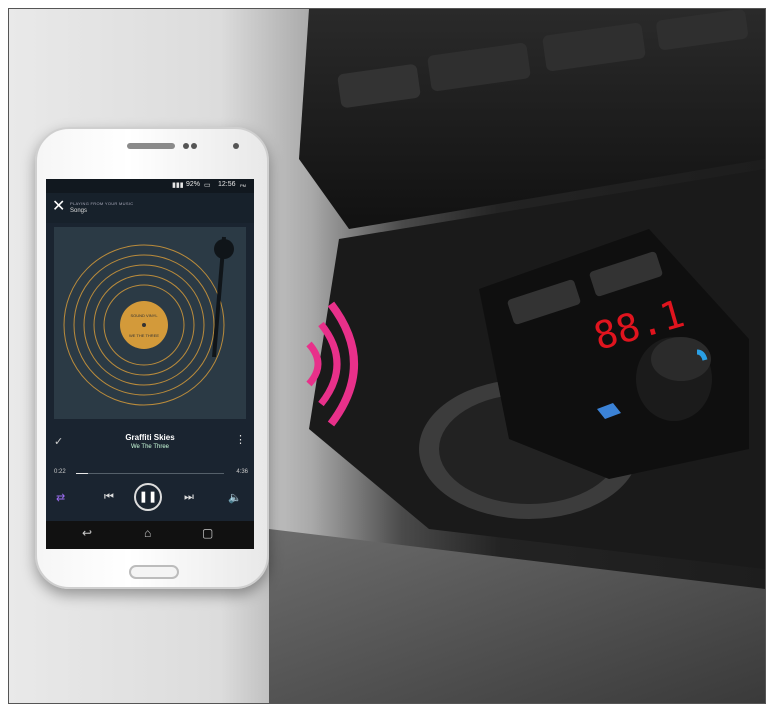  I want to click on progress-bar: 0:22 4:36, so click(150, 475).